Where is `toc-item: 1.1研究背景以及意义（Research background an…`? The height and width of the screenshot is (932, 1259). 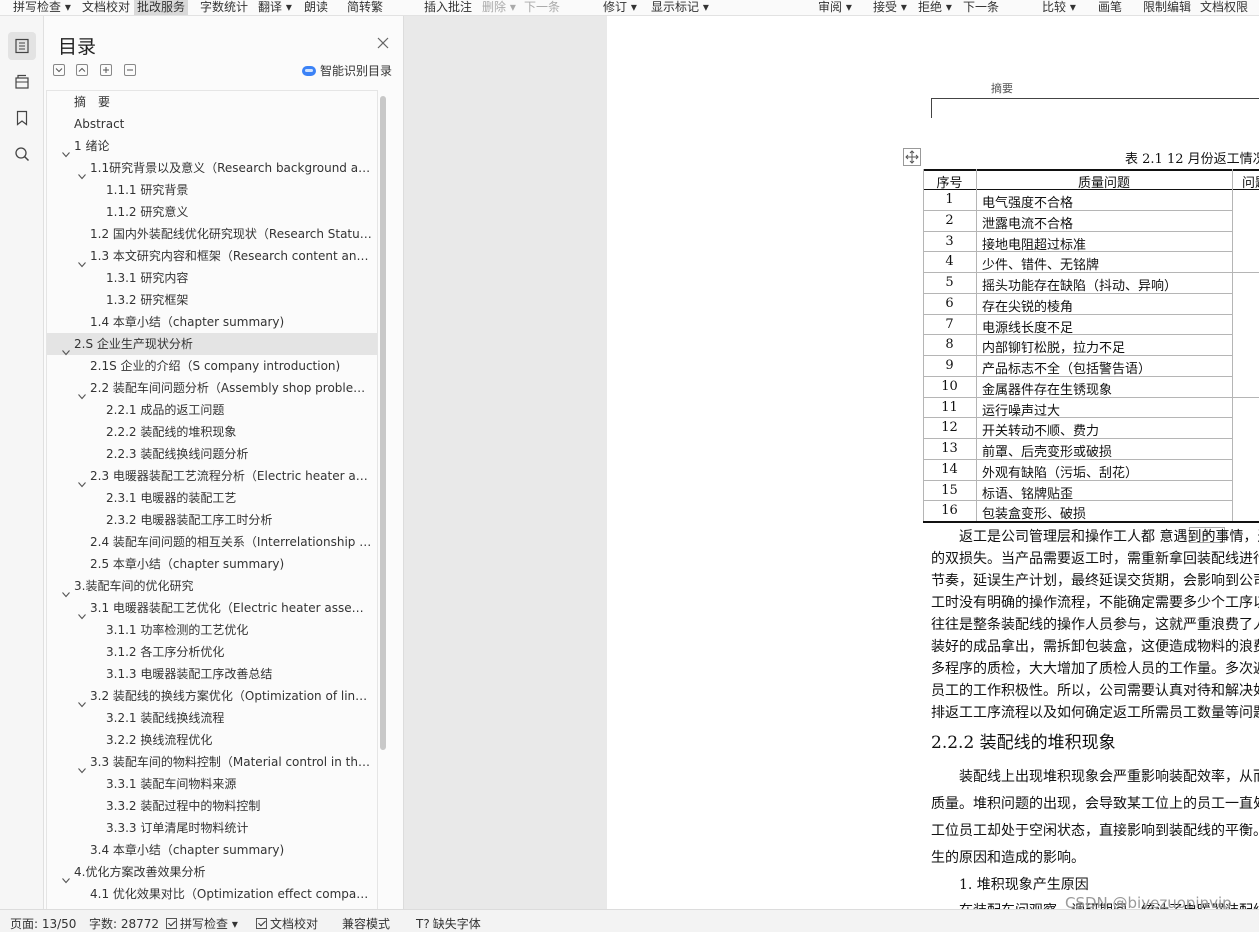 toc-item: 1.1研究背景以及意义（Research background an… is located at coordinates (212, 168).